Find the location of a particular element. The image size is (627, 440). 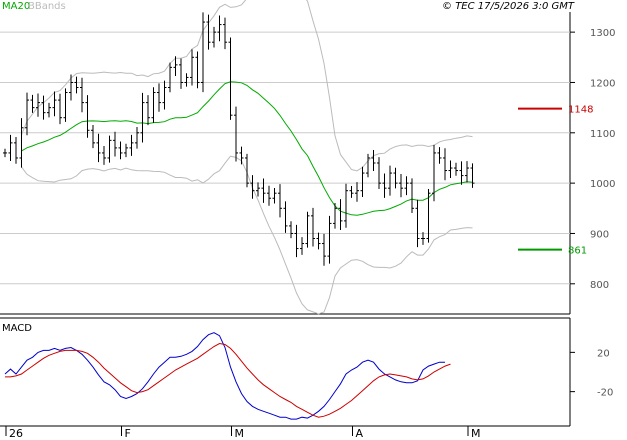

x-tick-label-4: M is located at coordinates (476, 433).